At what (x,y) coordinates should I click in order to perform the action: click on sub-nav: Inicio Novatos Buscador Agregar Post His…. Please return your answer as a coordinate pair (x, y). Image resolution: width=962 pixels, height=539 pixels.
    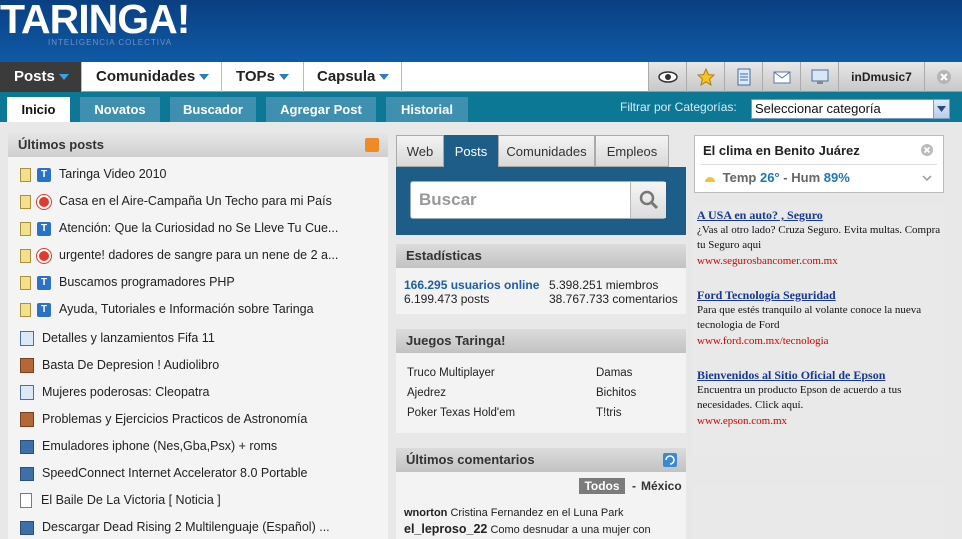
    Looking at the image, I should click on (481, 107).